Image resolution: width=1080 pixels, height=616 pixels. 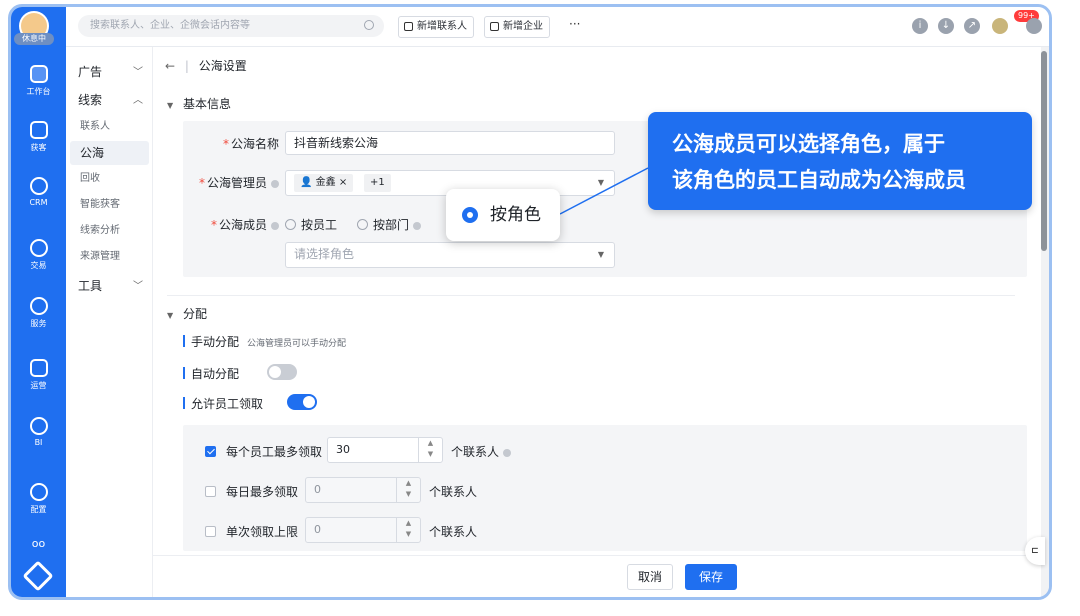 What do you see at coordinates (38, 130) in the screenshot?
I see `acquire-icon` at bounding box center [38, 130].